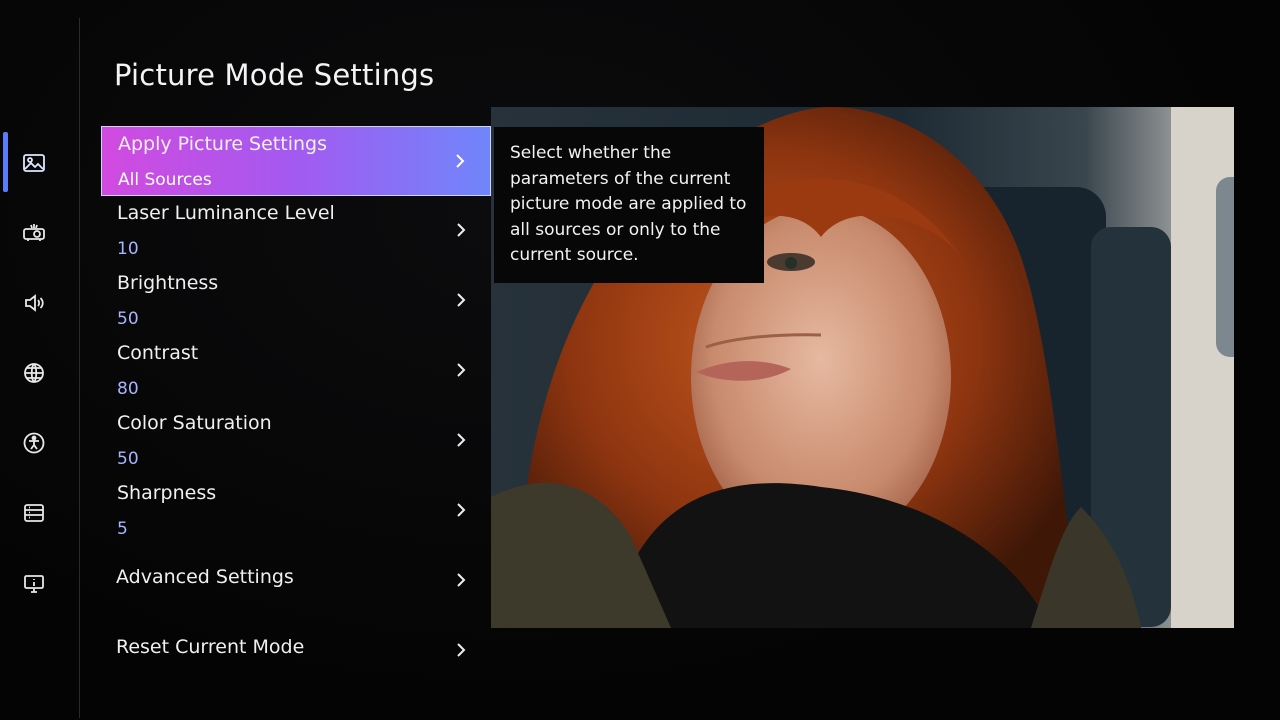 The width and height of the screenshot is (1280, 720). What do you see at coordinates (5, 162) in the screenshot?
I see `active-category-indicator` at bounding box center [5, 162].